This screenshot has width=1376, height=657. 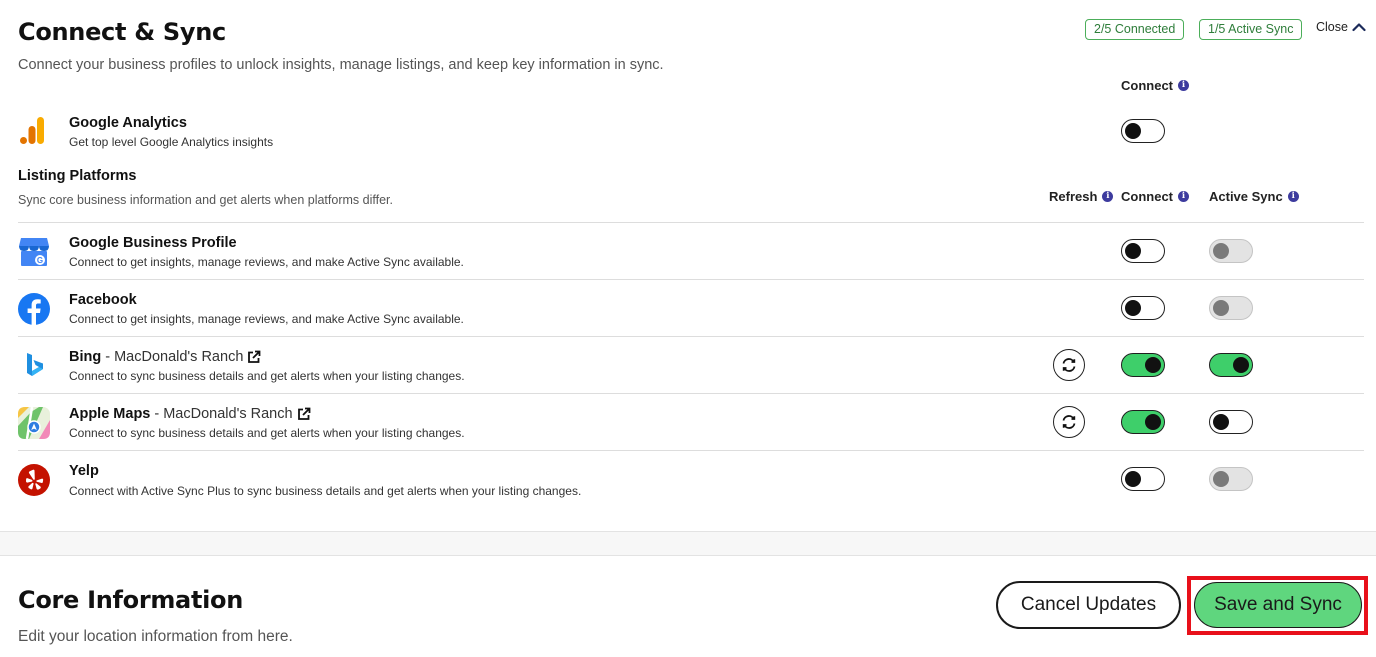 What do you see at coordinates (77, 176) in the screenshot?
I see `listing-platforms-title: Listing Platforms` at bounding box center [77, 176].